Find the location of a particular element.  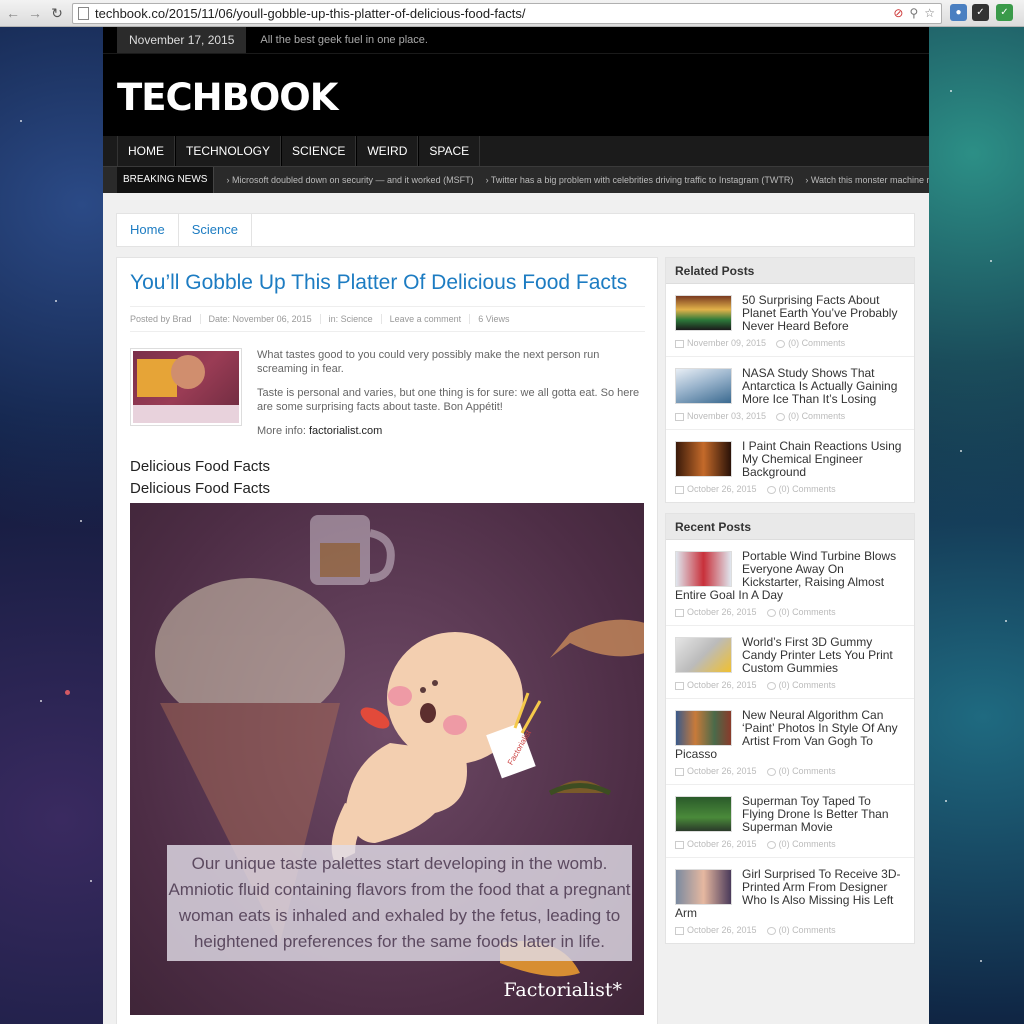

meta-category: in: Science is located at coordinates (351, 319).